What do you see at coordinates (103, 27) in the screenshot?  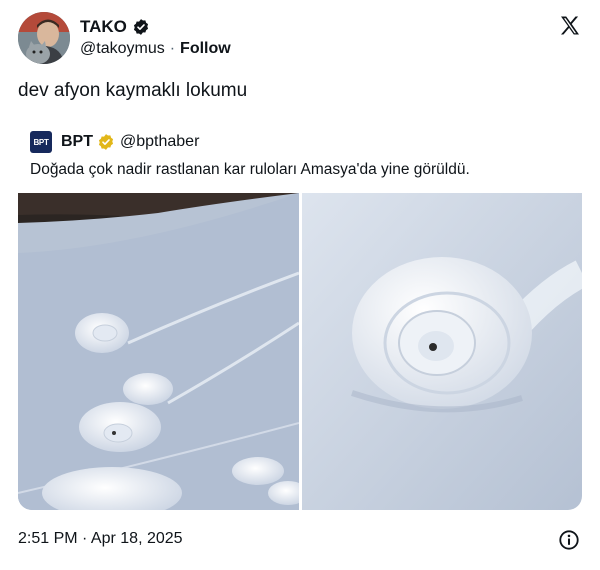 I see `author-name: TAKO` at bounding box center [103, 27].